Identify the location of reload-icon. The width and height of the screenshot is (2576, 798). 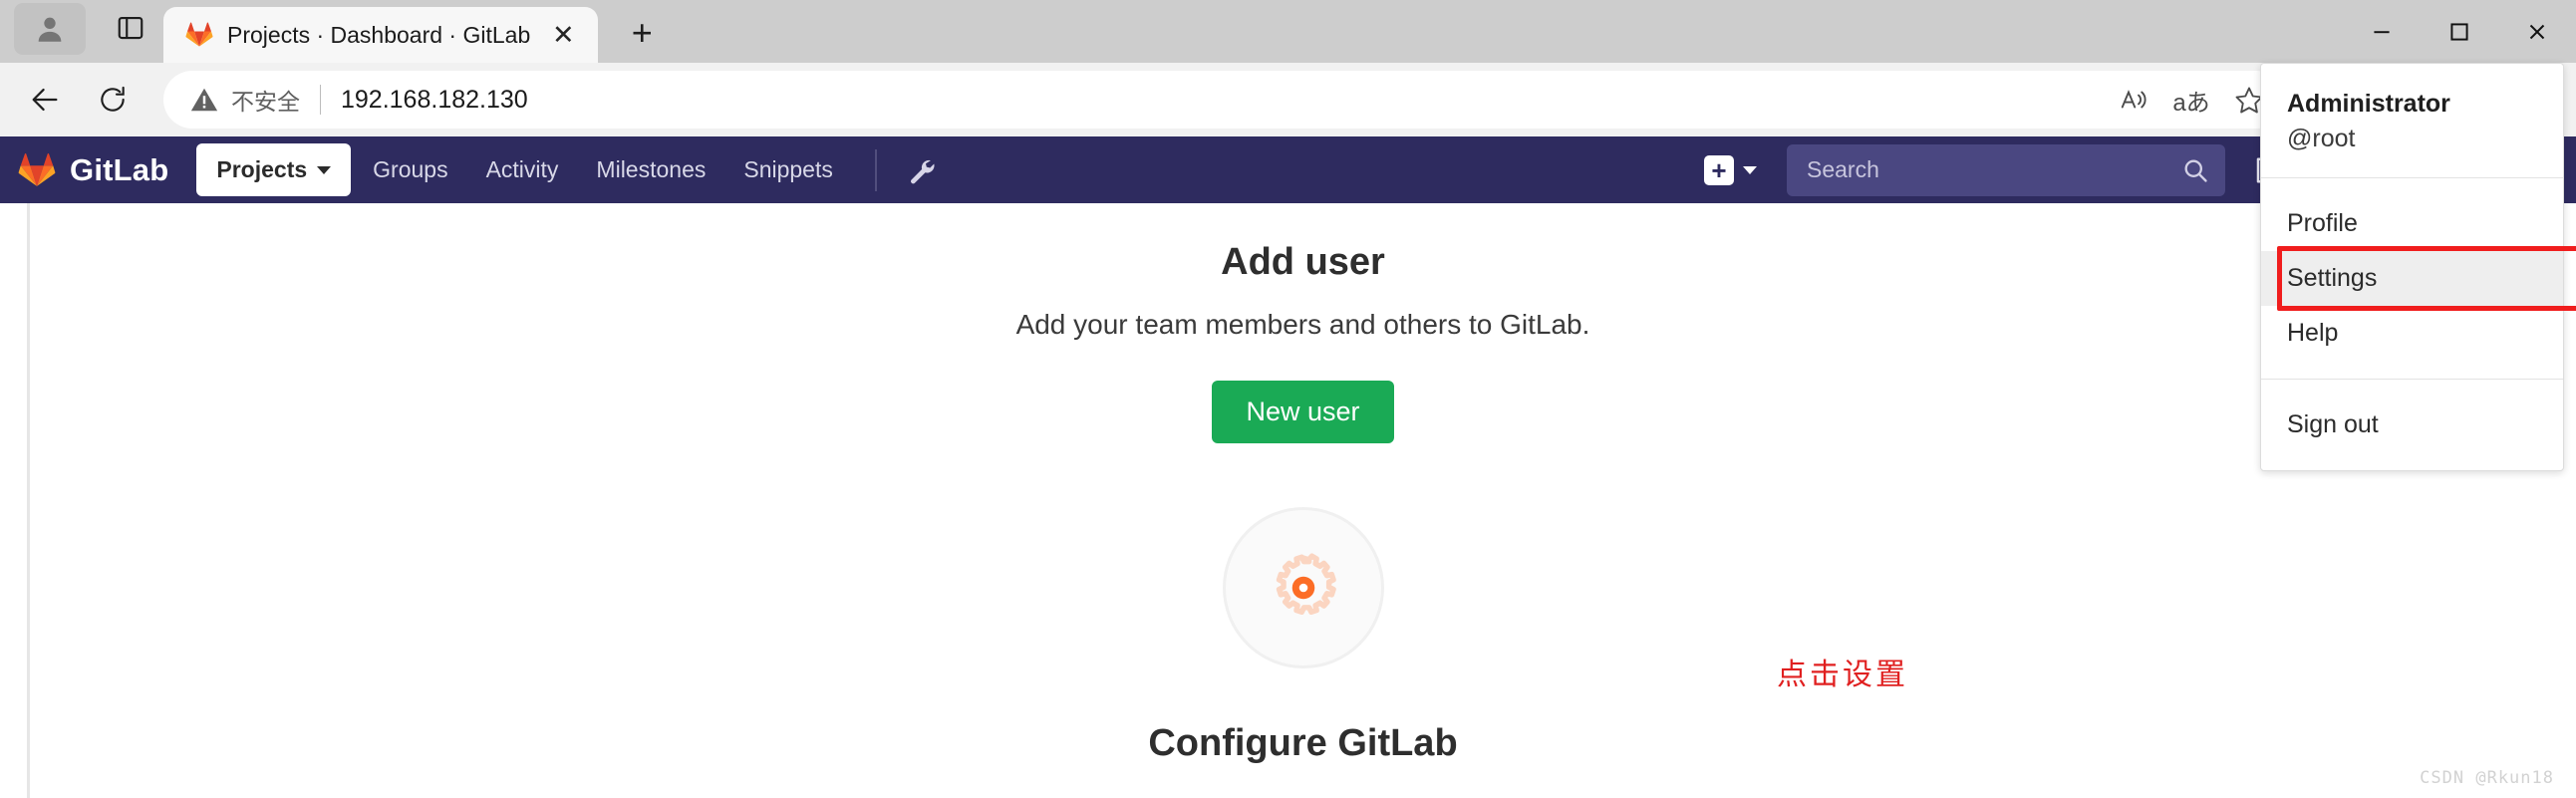
(113, 99).